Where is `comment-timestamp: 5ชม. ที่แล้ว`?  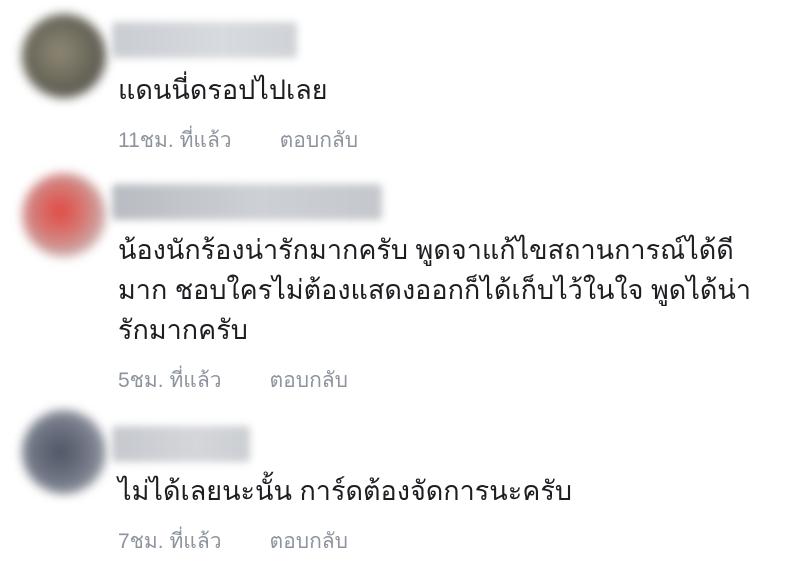 comment-timestamp: 5ชม. ที่แล้ว is located at coordinates (169, 380).